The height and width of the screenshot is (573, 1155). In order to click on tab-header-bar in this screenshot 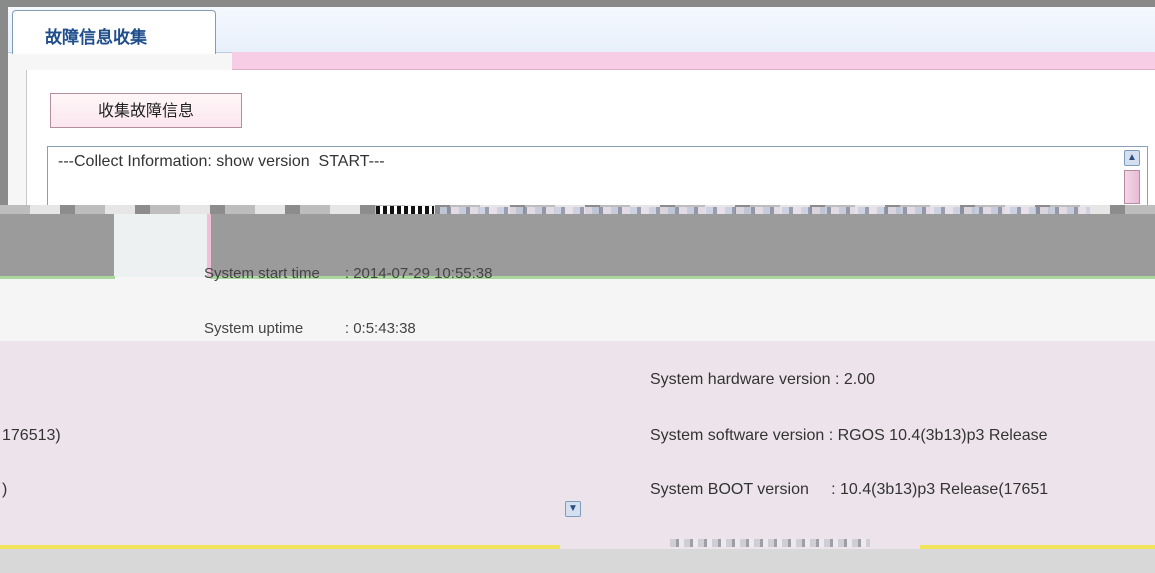, I will do `click(693, 61)`.